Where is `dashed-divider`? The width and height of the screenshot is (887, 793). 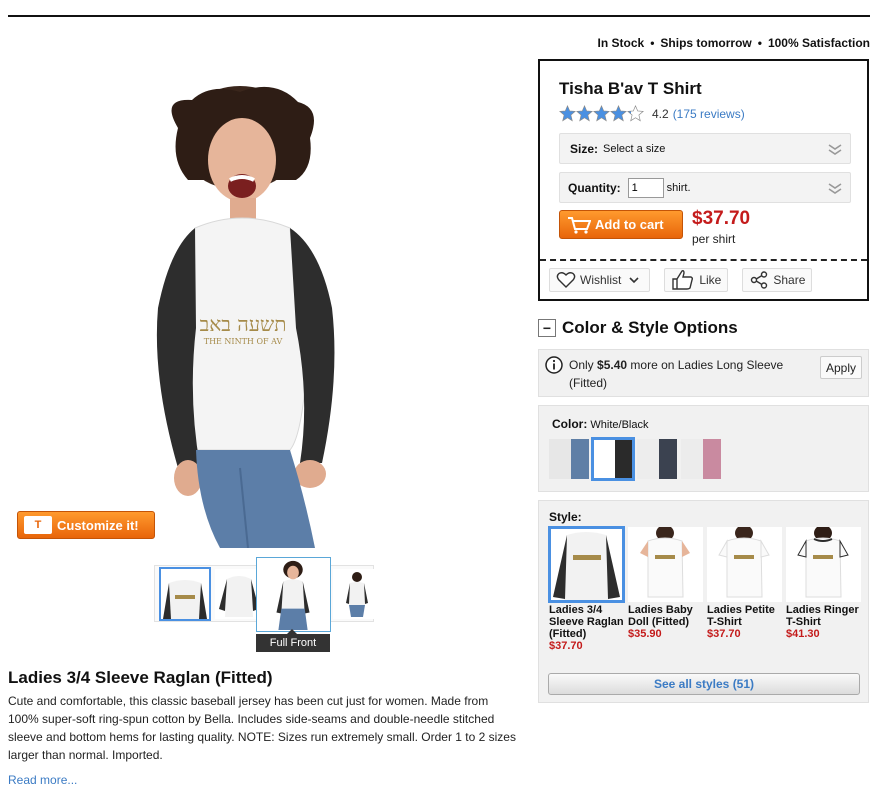 dashed-divider is located at coordinates (703, 260).